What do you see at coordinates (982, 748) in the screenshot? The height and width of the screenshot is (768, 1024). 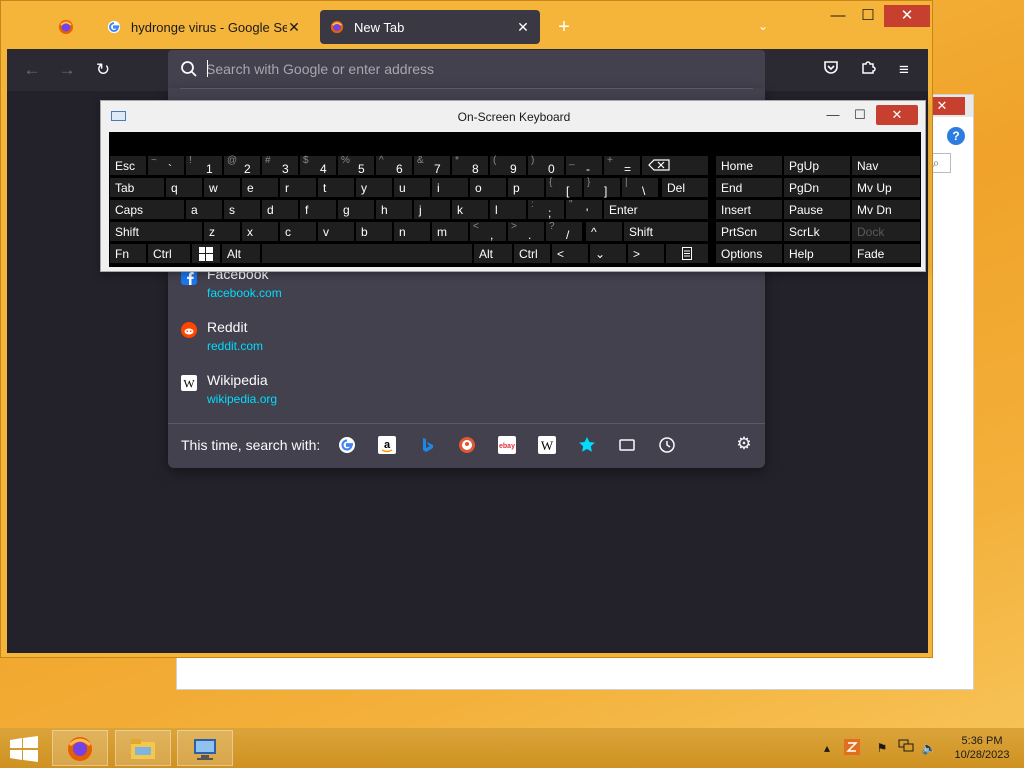 I see `clock: 5:36 PM 10/28/2023` at bounding box center [982, 748].